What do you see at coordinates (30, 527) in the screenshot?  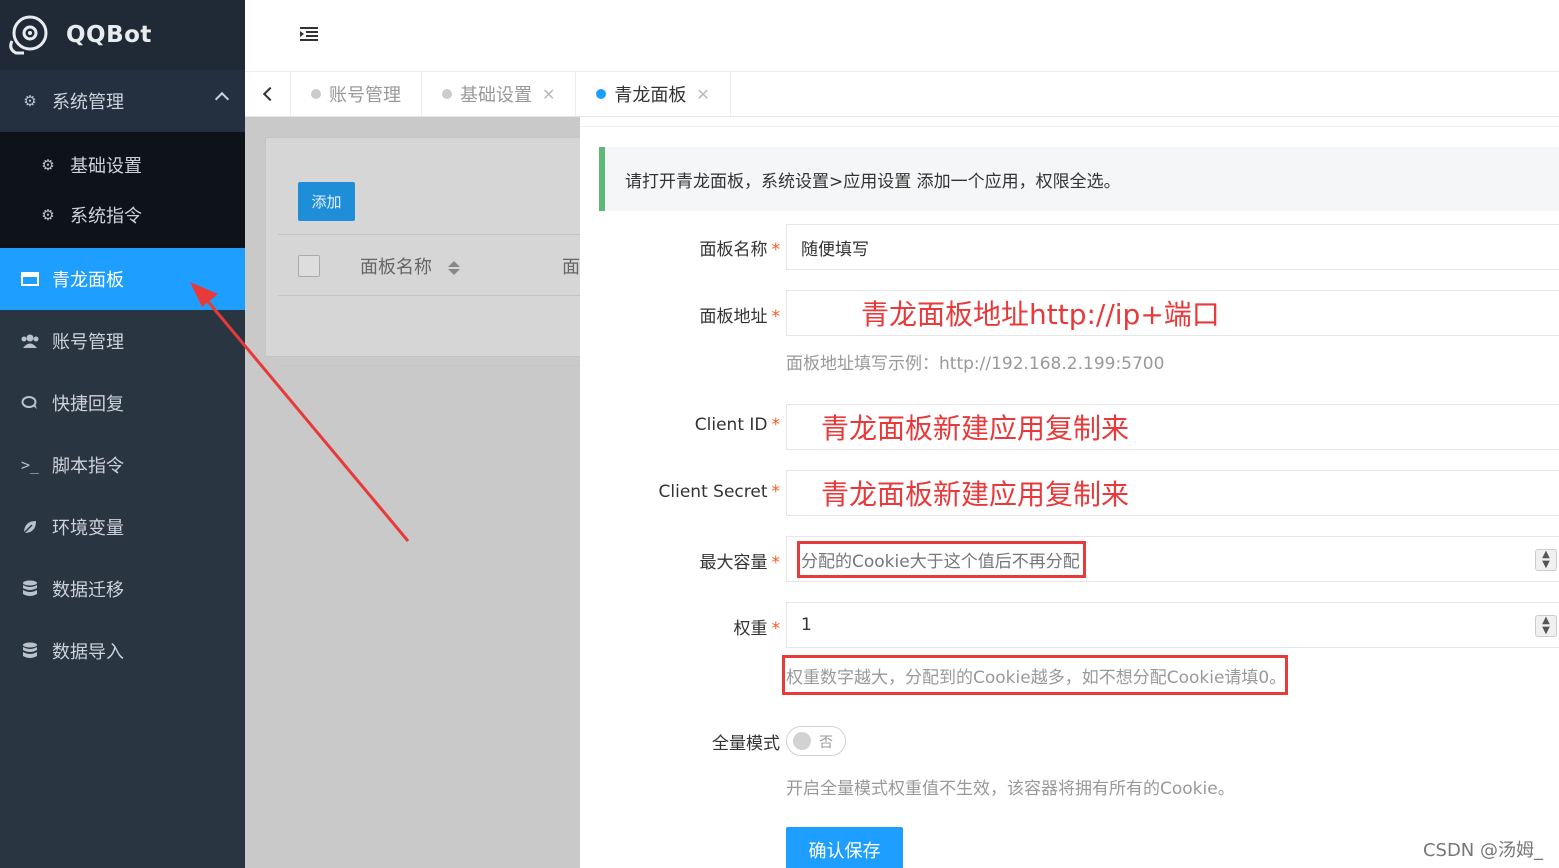 I see `leaf-icon` at bounding box center [30, 527].